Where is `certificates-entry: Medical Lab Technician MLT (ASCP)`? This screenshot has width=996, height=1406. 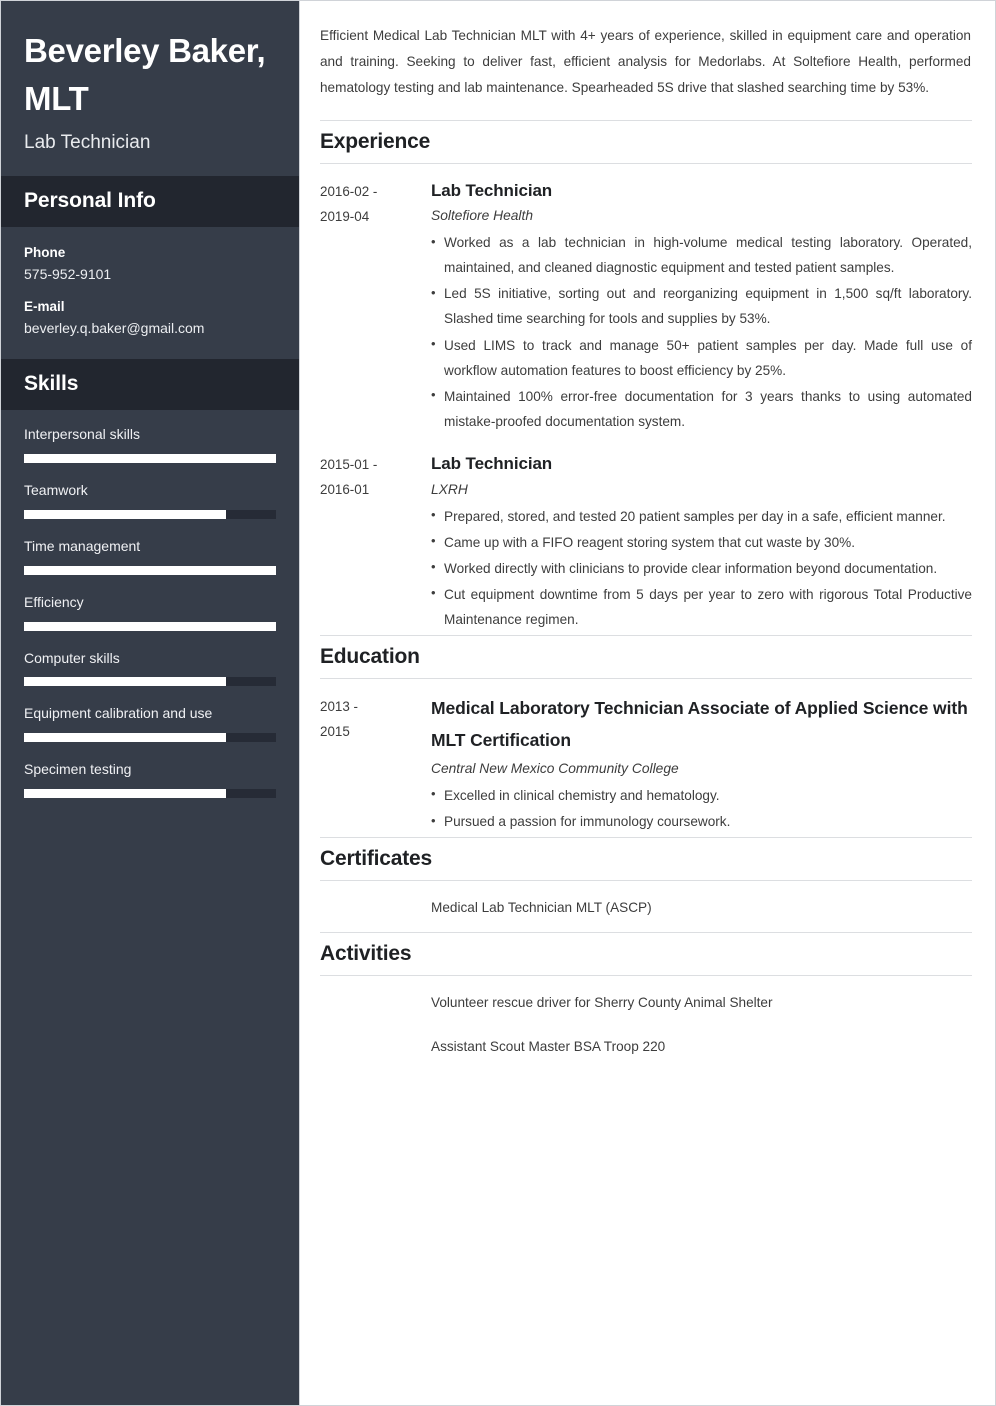 certificates-entry: Medical Lab Technician MLT (ASCP) is located at coordinates (646, 906).